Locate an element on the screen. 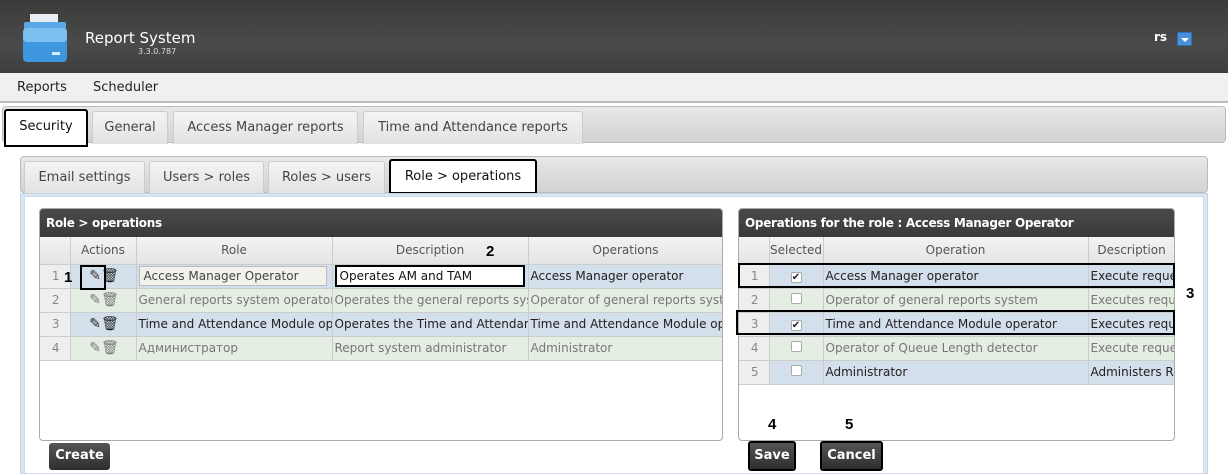  col-selected: Selected is located at coordinates (796, 251).